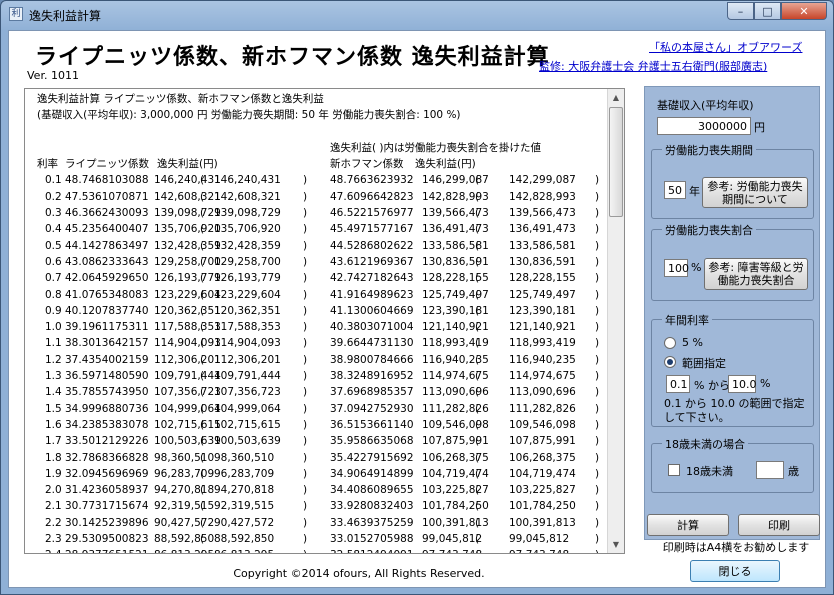 This screenshot has width=834, height=595. Describe the element at coordinates (734, 410) in the screenshot. I see `rate-hint: 0.1 から 10.0 の範囲で指定して下さい。` at that location.